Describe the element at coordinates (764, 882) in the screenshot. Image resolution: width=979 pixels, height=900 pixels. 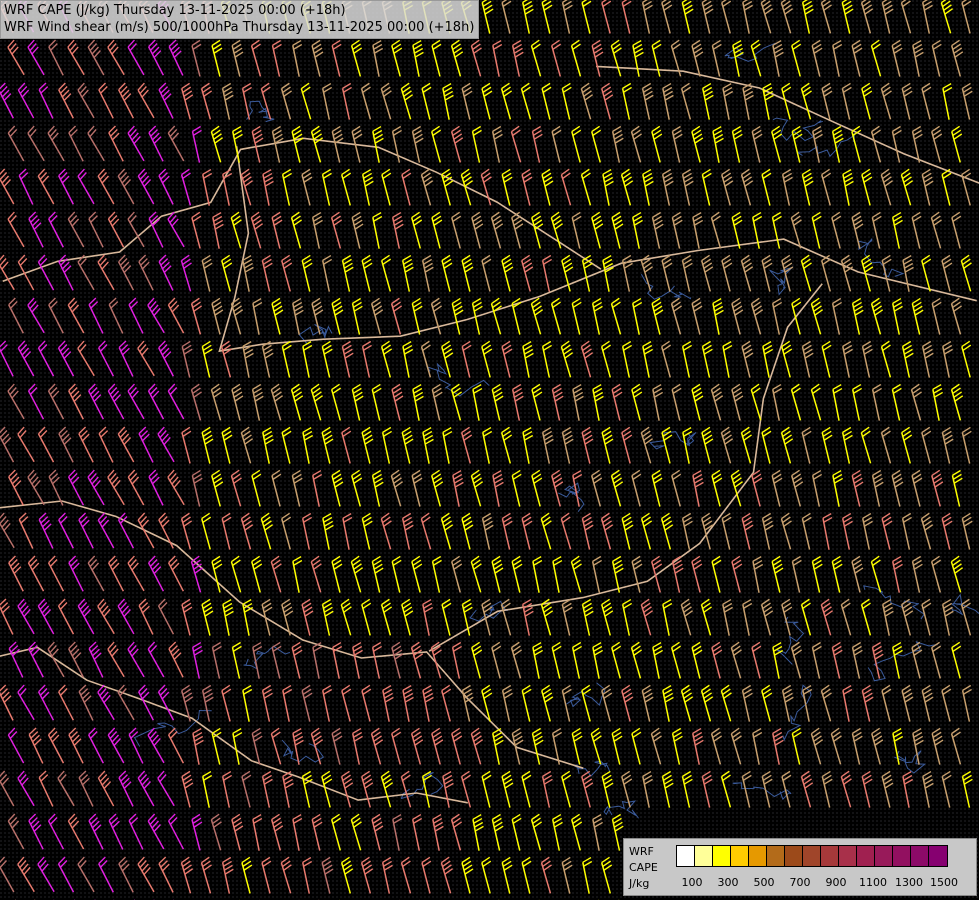
I see `legend-tick-label: 500` at that location.